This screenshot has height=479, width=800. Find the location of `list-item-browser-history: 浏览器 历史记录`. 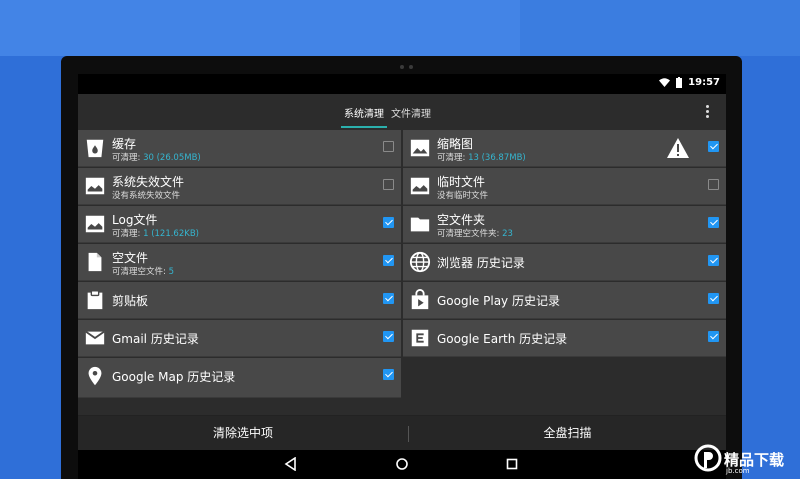

list-item-browser-history: 浏览器 历史记录 is located at coordinates (564, 262).